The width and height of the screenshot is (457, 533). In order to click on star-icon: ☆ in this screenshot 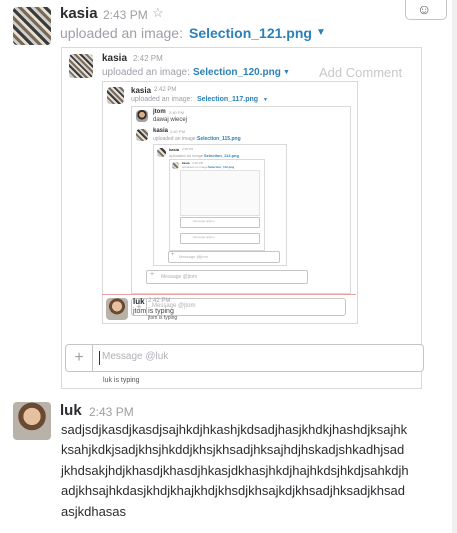, I will do `click(158, 13)`.